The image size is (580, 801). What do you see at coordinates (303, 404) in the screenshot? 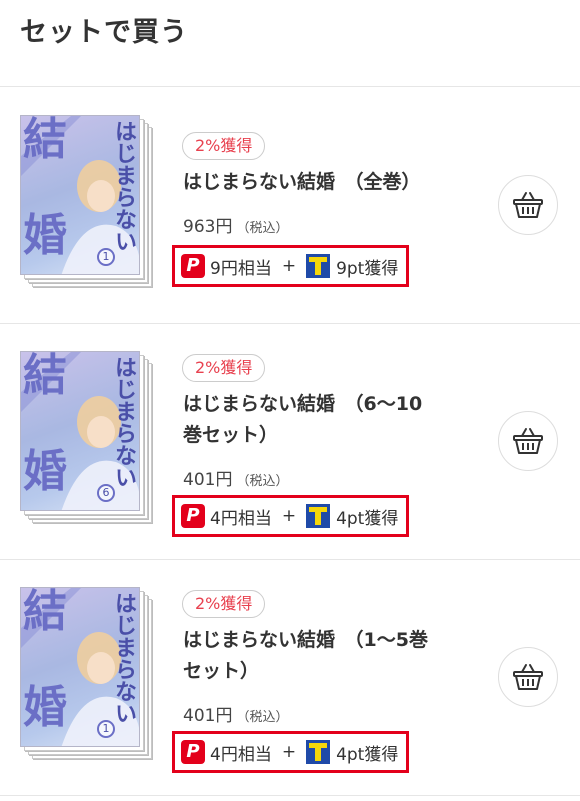
I see `set-title-line1: はじまらない結婚 （6～10` at bounding box center [303, 404].